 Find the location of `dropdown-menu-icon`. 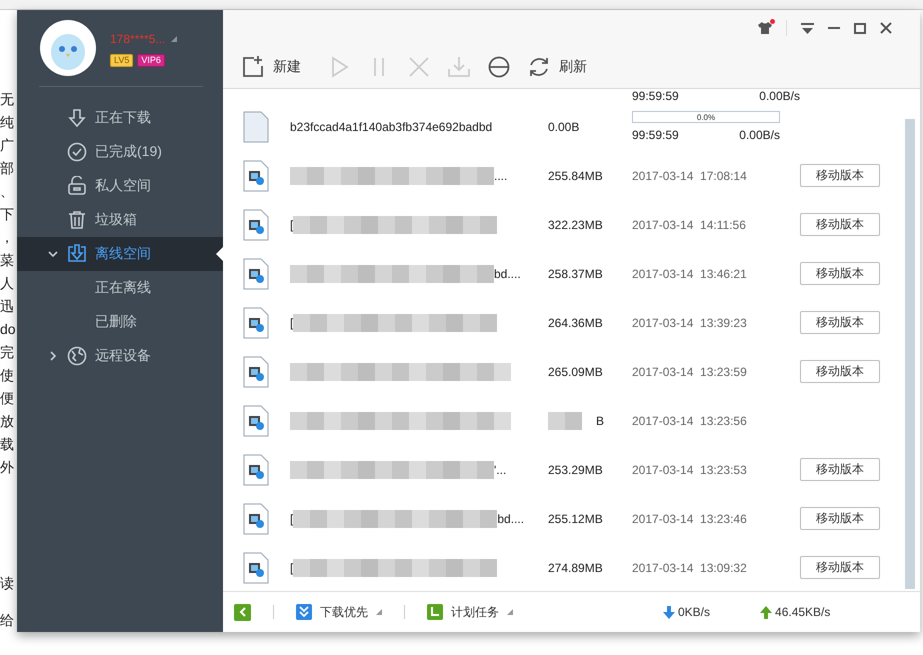

dropdown-menu-icon is located at coordinates (807, 28).